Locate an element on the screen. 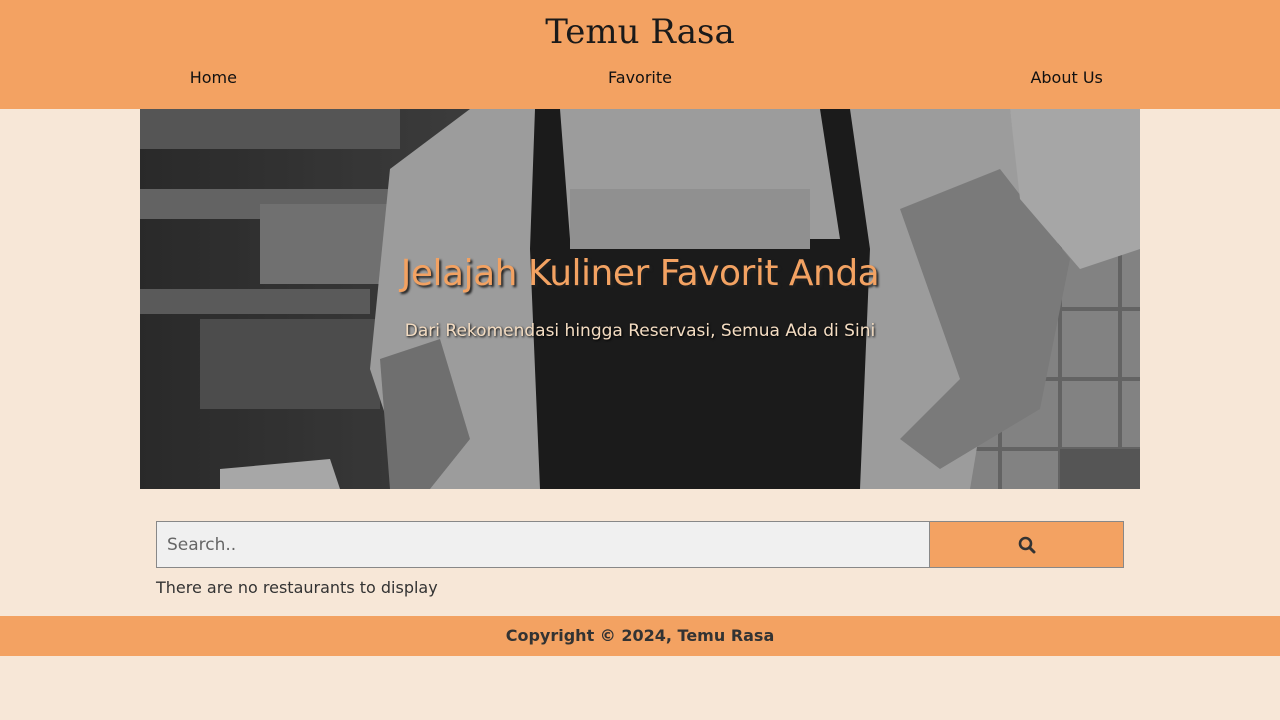  search-input is located at coordinates (543, 544).